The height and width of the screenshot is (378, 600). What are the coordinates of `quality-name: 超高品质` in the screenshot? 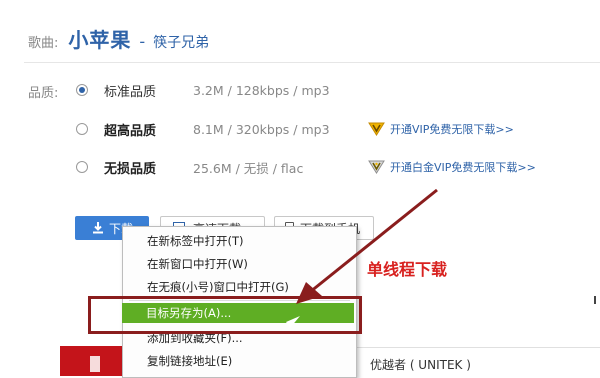 It's located at (130, 131).